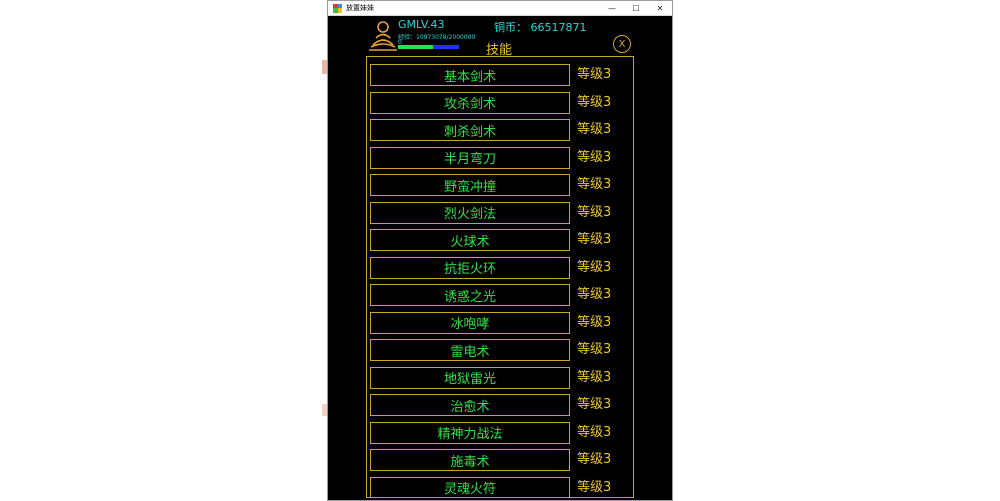 The width and height of the screenshot is (1000, 501). What do you see at coordinates (470, 240) in the screenshot?
I see `skill-button: 火球术` at bounding box center [470, 240].